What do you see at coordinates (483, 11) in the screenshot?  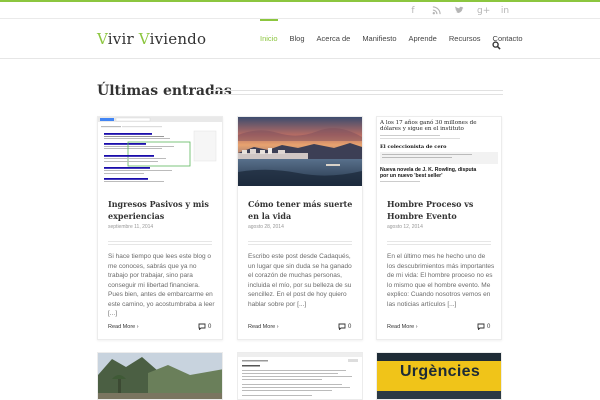 I see `google-plus-icon: g+` at bounding box center [483, 11].